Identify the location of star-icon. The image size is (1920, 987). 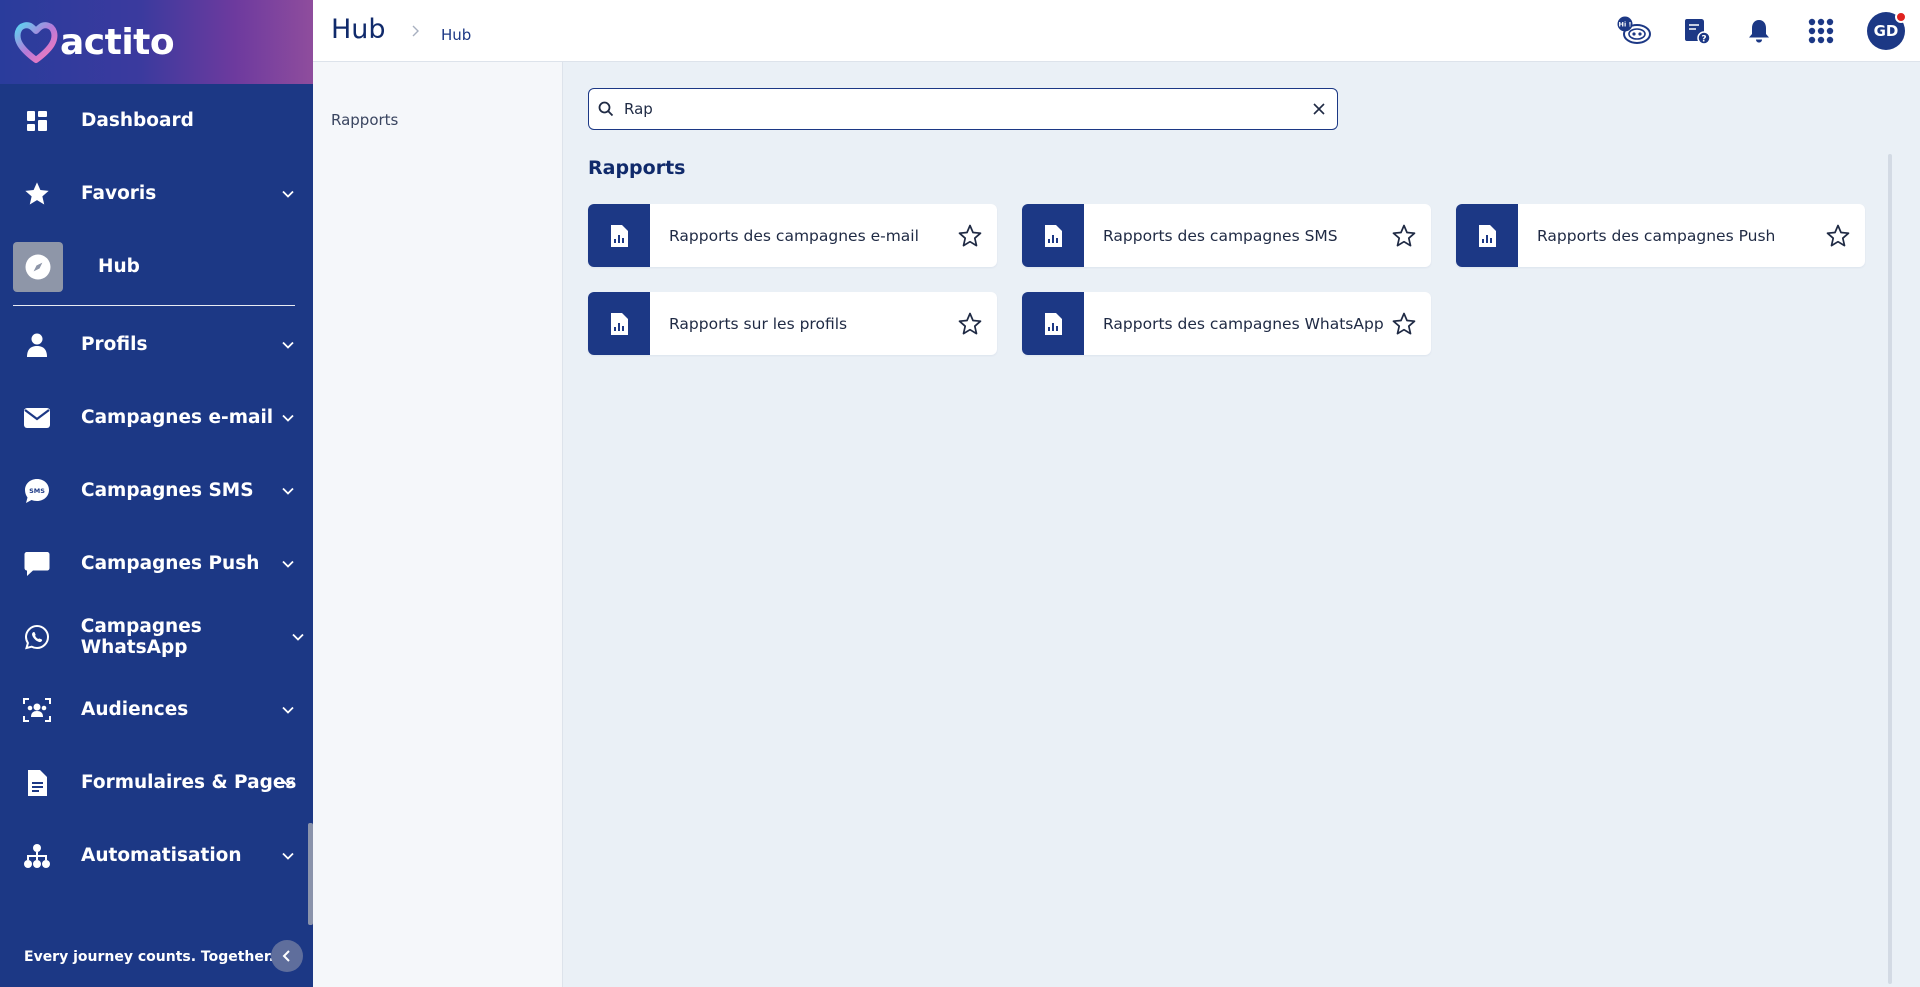
(37, 194).